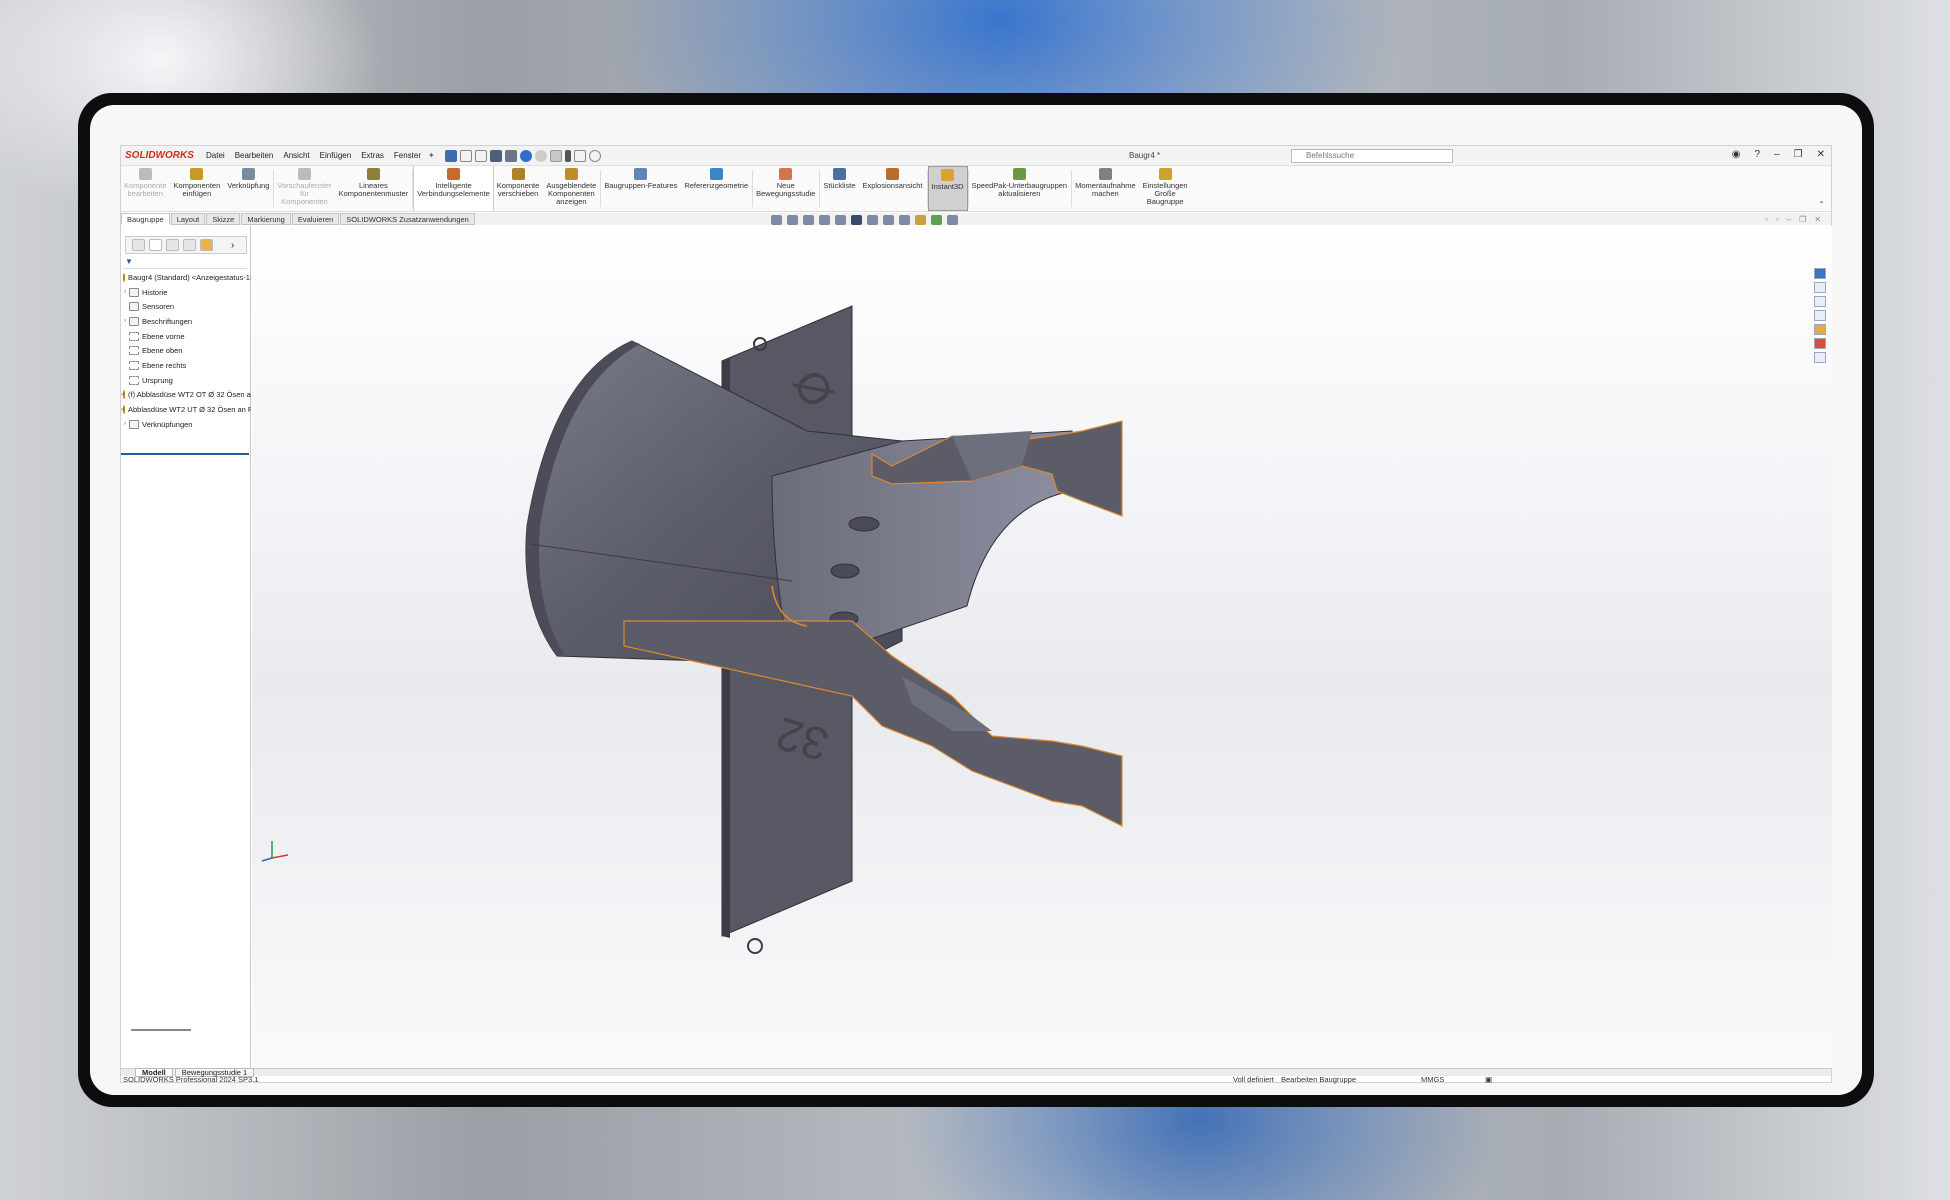  I want to click on command-button-6: Komponente verschieben, so click(519, 188).